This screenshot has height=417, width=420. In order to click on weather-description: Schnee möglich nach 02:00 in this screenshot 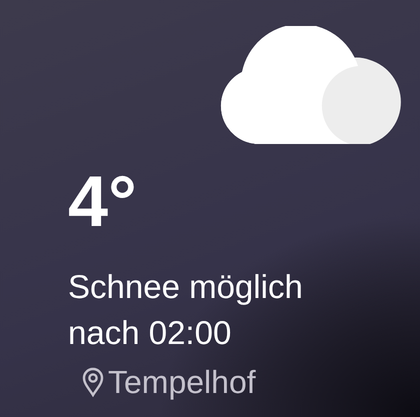, I will do `click(186, 310)`.